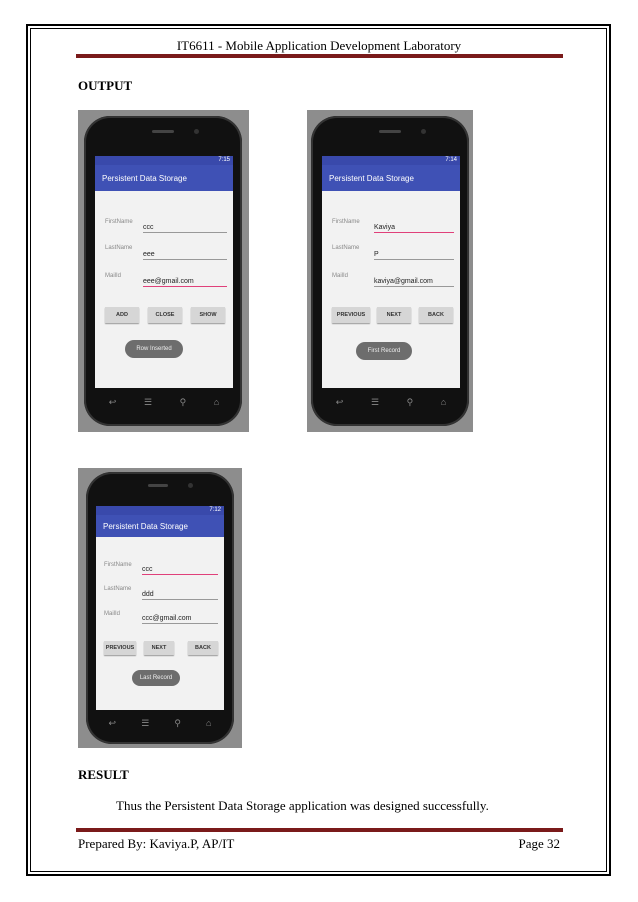 This screenshot has height=902, width=638. Describe the element at coordinates (156, 843) in the screenshot. I see `footer-author: Prepared By: Kaviya.P, AP/IT` at that location.